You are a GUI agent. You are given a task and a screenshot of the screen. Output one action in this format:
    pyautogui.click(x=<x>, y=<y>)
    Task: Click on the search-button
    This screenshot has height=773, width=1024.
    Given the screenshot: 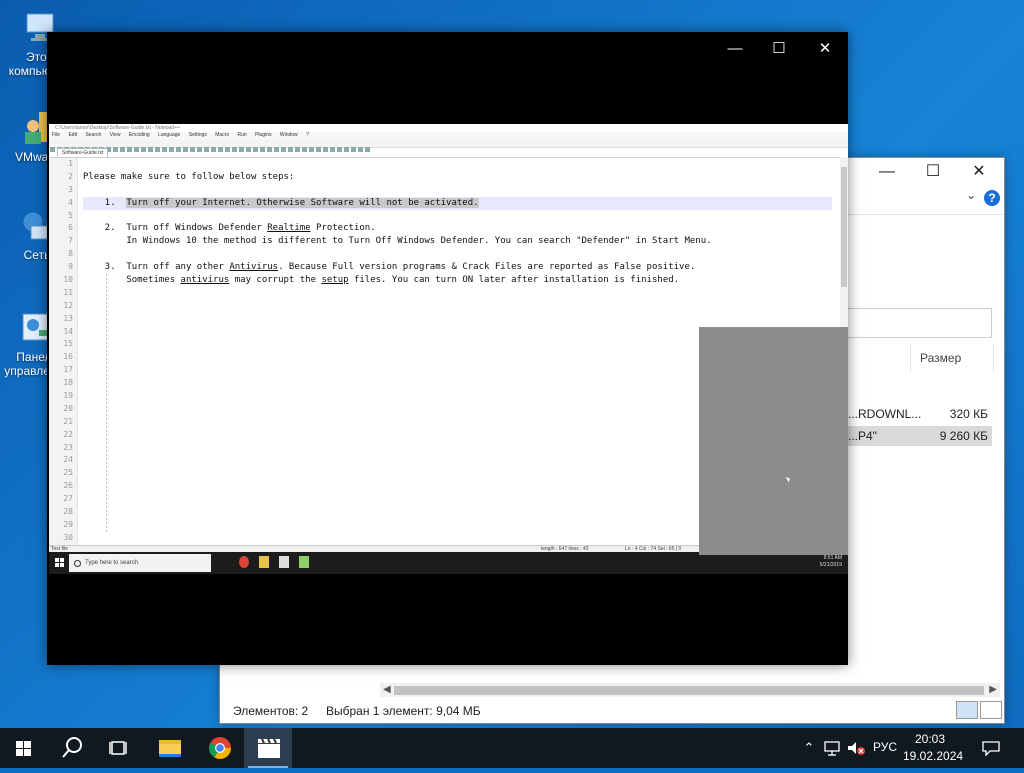 What is the action you would take?
    pyautogui.click(x=72, y=748)
    